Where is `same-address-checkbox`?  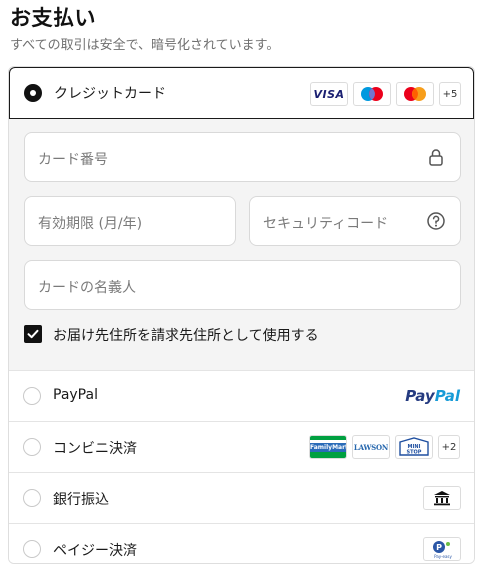 same-address-checkbox is located at coordinates (33, 334).